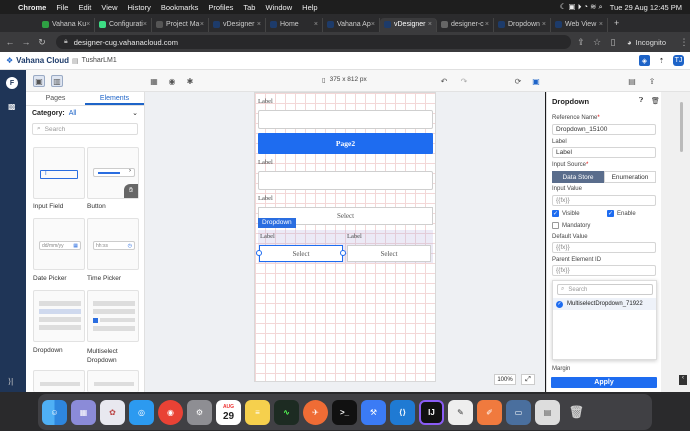  What do you see at coordinates (518, 412) in the screenshot?
I see `preview-icon: ▭` at bounding box center [518, 412].